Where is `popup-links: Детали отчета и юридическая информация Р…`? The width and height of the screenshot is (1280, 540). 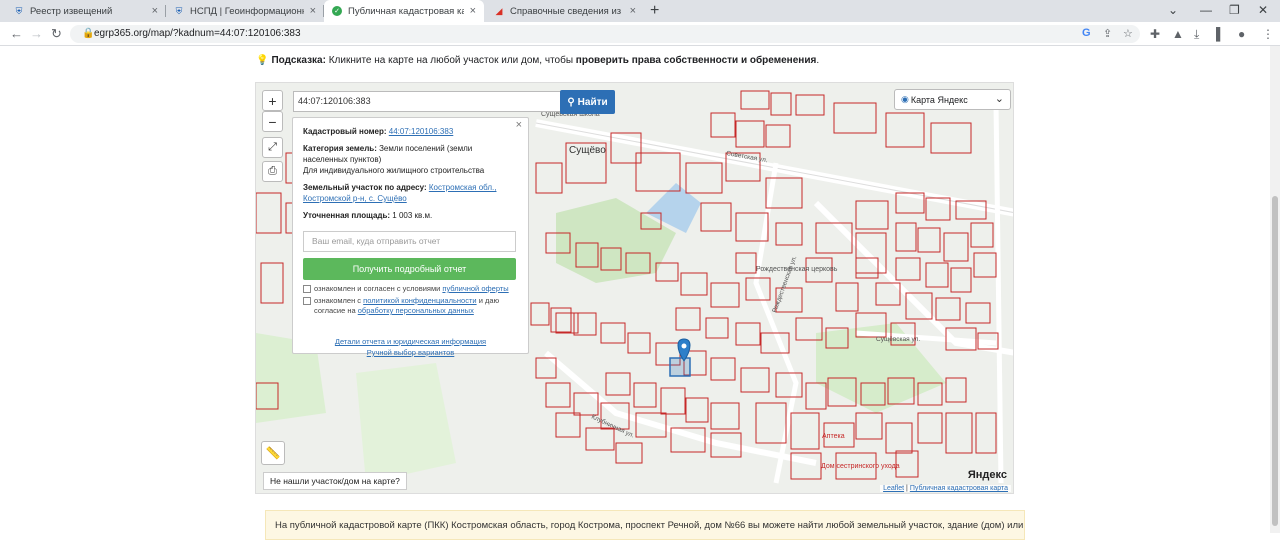 popup-links: Детали отчета и юридическая информация Р… is located at coordinates (410, 347).